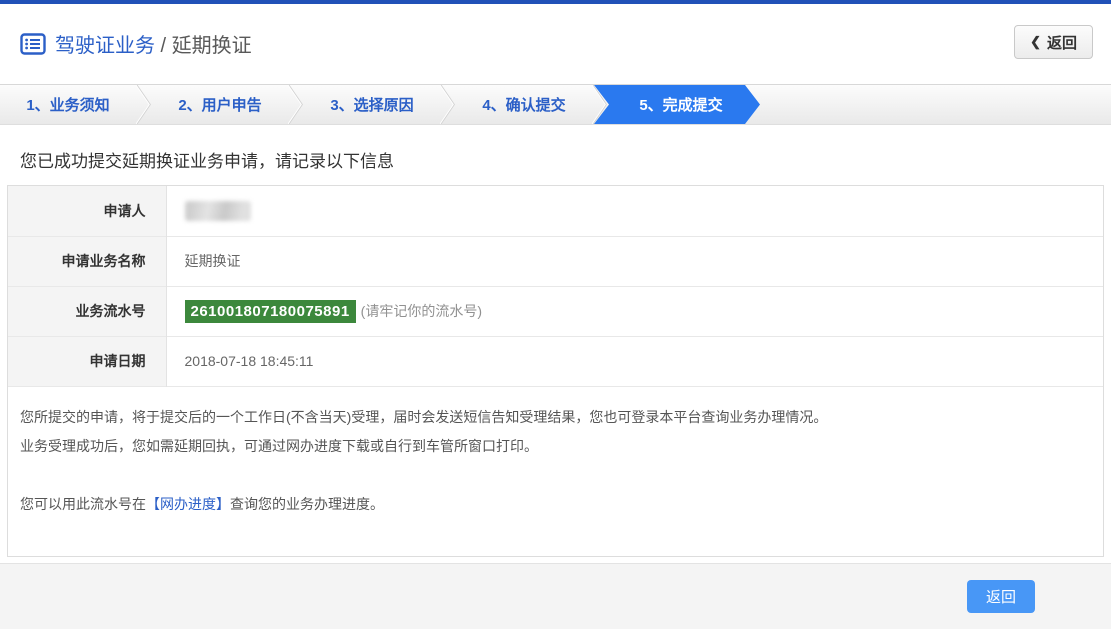 This screenshot has height=629, width=1111. Describe the element at coordinates (211, 46) in the screenshot. I see `breadcrumb-current: 延期换证` at that location.